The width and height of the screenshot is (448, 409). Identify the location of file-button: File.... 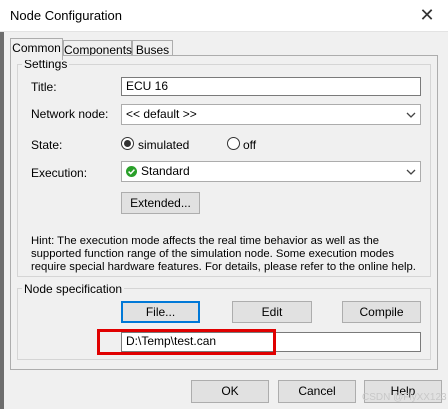
(160, 312).